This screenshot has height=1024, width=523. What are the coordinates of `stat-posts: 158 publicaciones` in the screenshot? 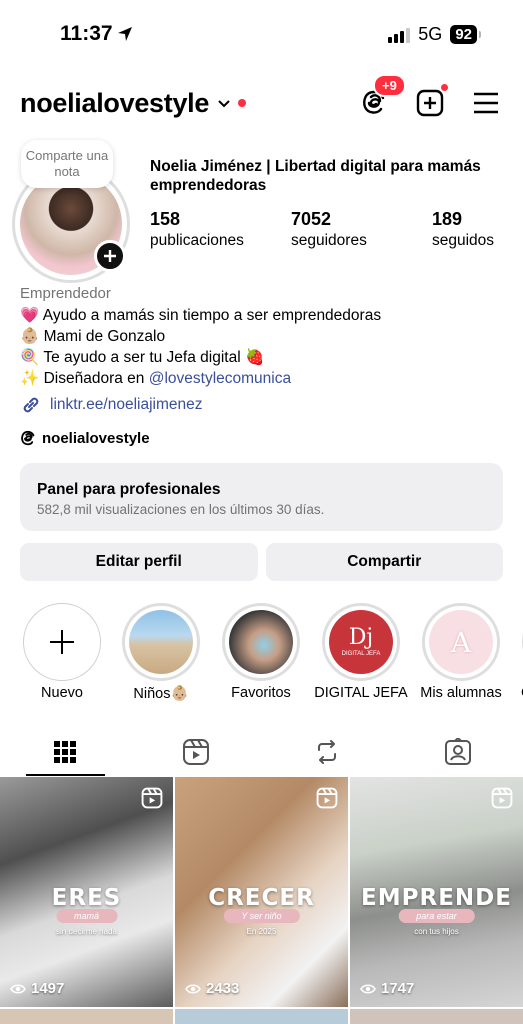 It's located at (220, 229).